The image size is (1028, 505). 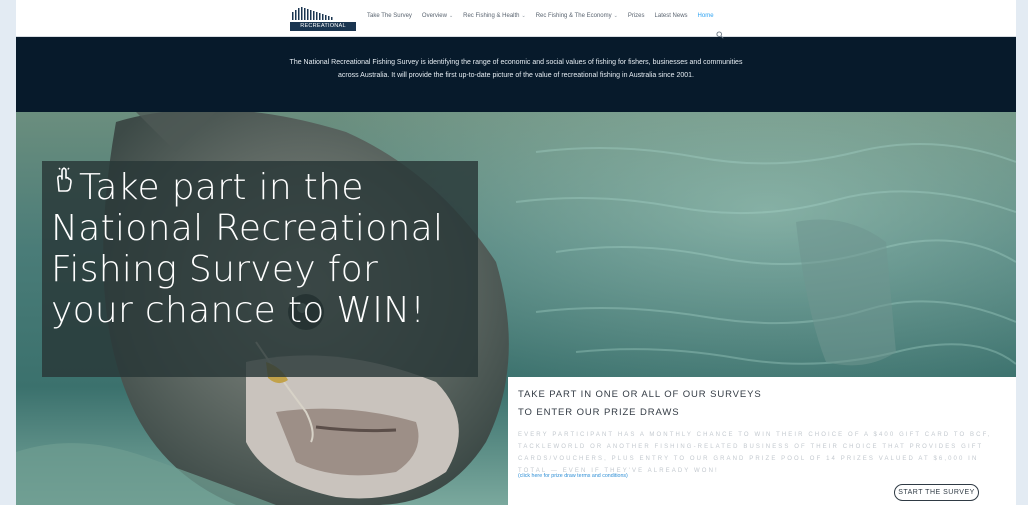 I want to click on nav-rec-fishing-health: Rec Fishing & Health ⌄, so click(x=494, y=16).